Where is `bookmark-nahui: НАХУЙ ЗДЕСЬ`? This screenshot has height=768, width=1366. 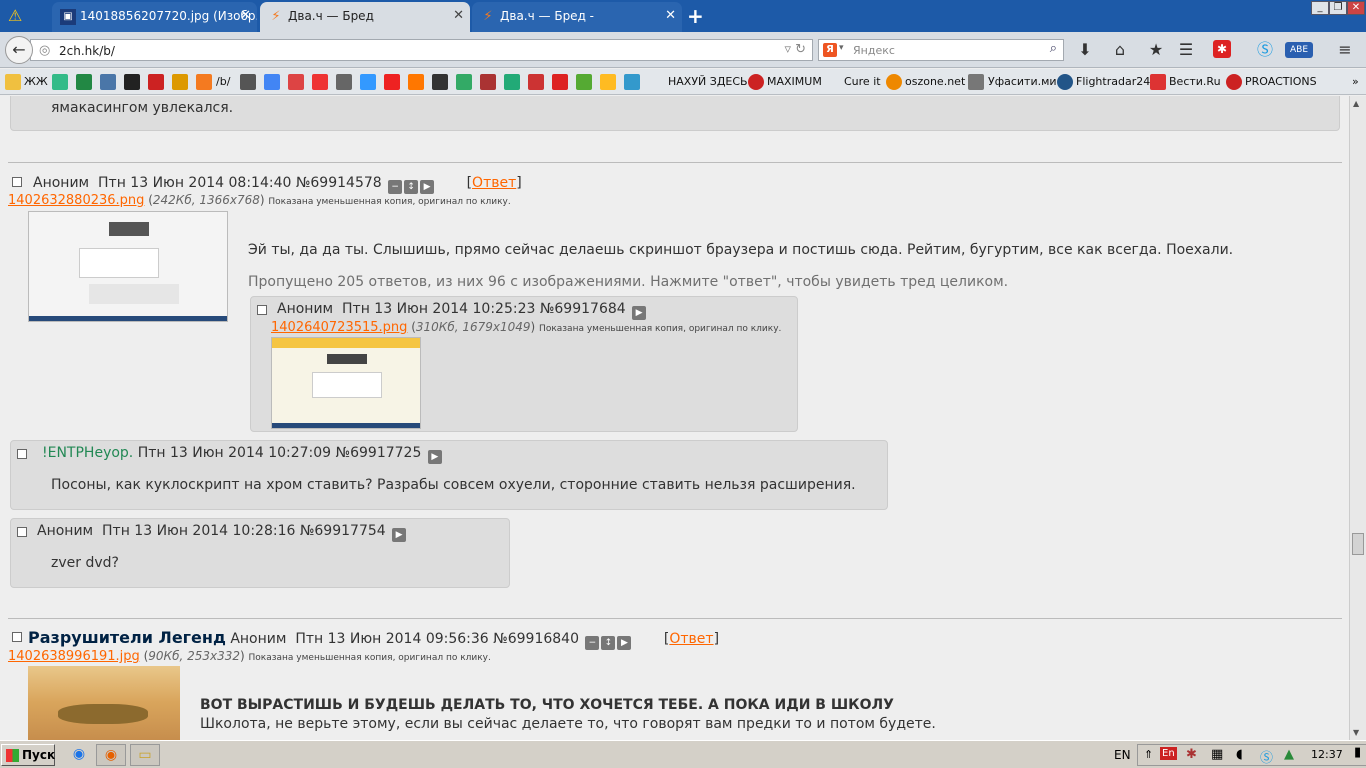
bookmark-nahui: НАХУЙ ЗДЕСЬ is located at coordinates (708, 81).